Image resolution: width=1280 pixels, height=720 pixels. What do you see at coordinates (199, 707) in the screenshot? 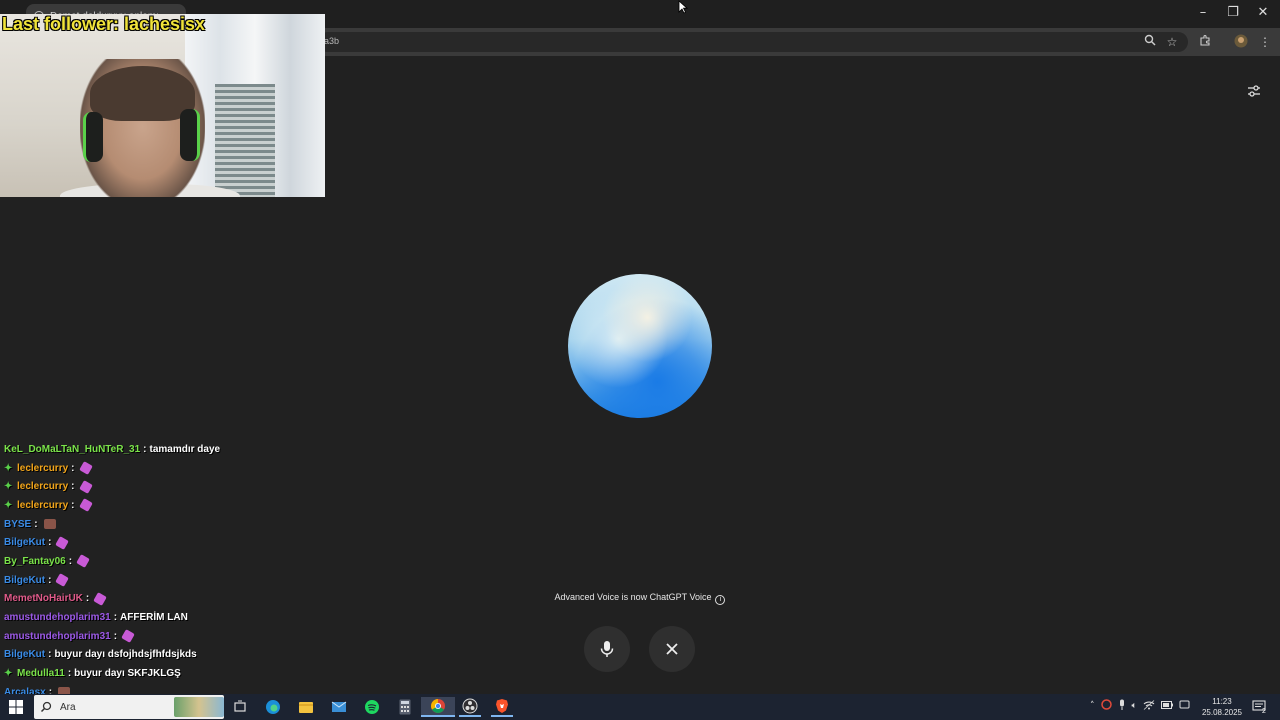
I see `search-highlight-image` at bounding box center [199, 707].